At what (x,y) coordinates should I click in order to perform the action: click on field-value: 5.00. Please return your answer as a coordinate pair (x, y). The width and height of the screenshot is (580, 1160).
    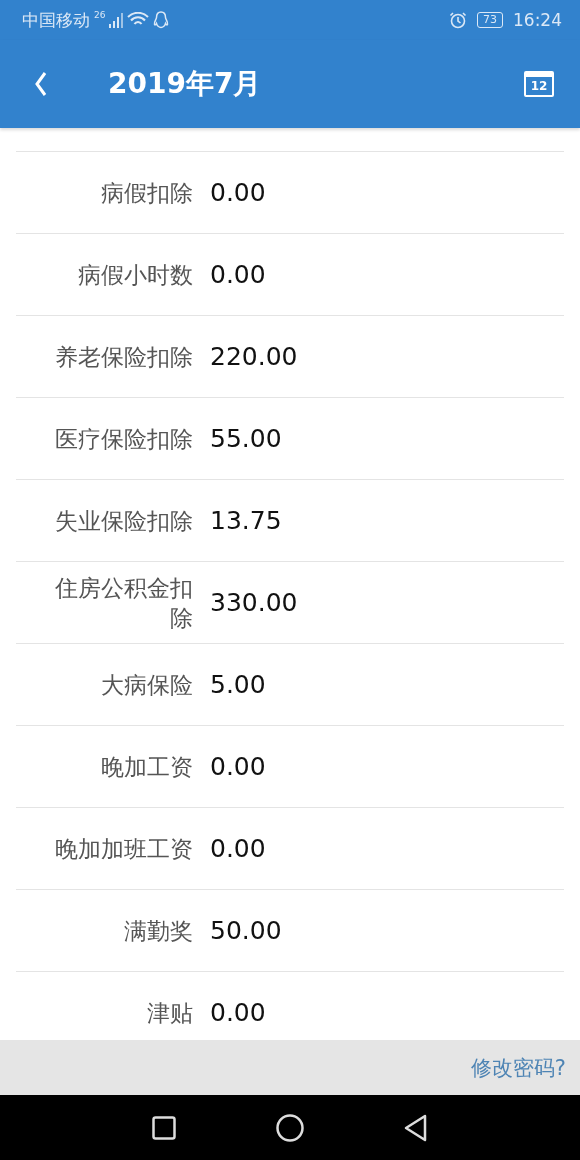
    Looking at the image, I should click on (238, 684).